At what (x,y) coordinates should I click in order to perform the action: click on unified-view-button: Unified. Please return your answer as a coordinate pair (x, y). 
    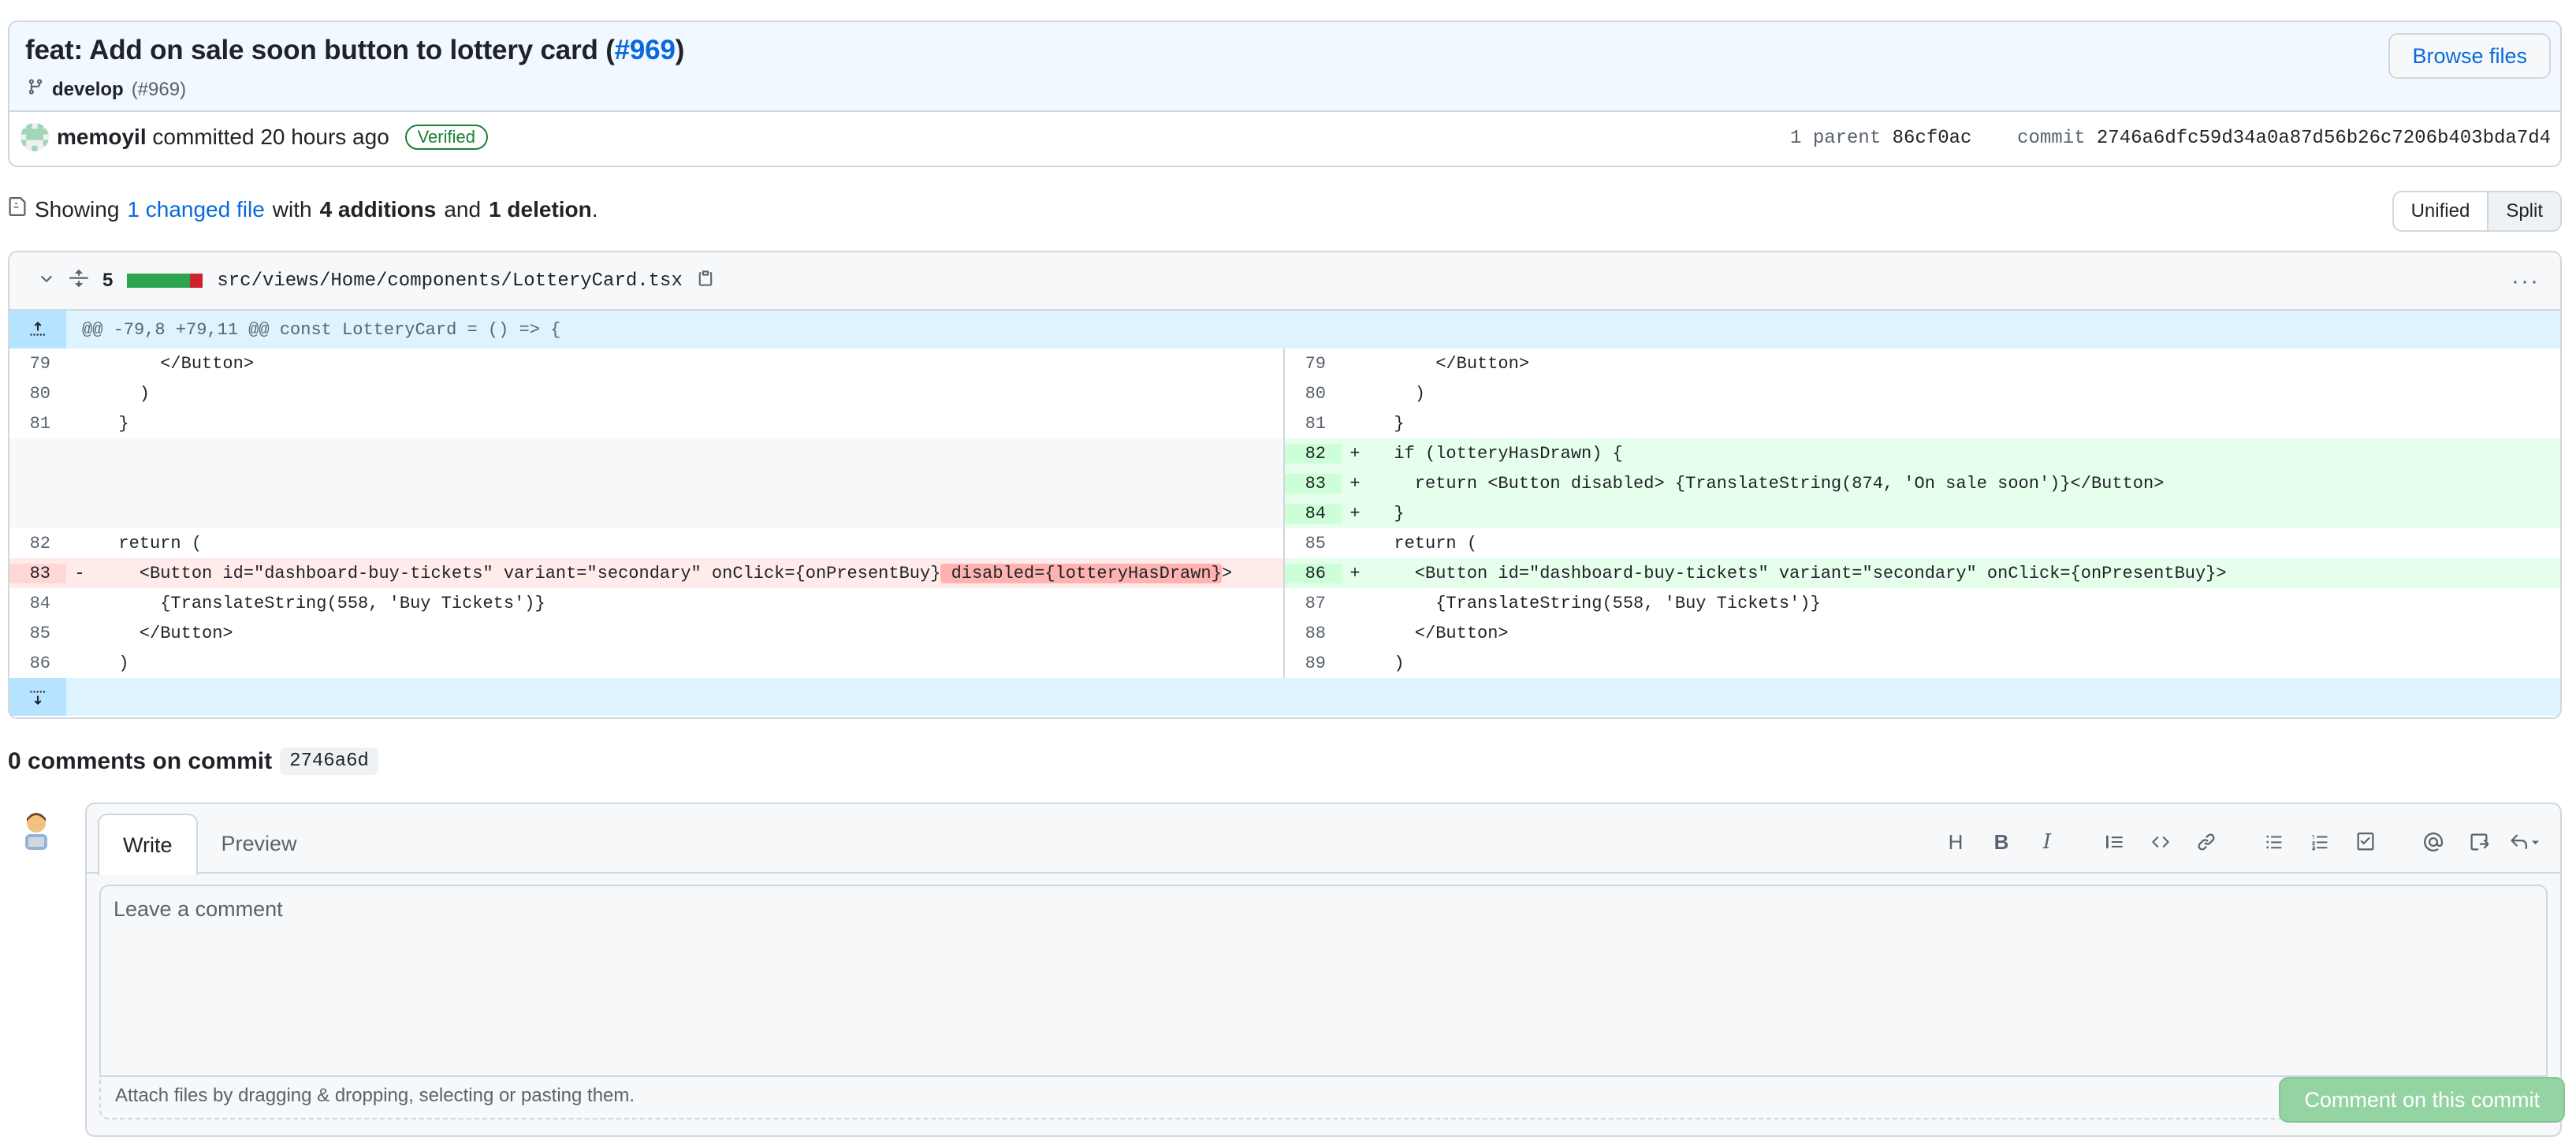
    Looking at the image, I should click on (2440, 211).